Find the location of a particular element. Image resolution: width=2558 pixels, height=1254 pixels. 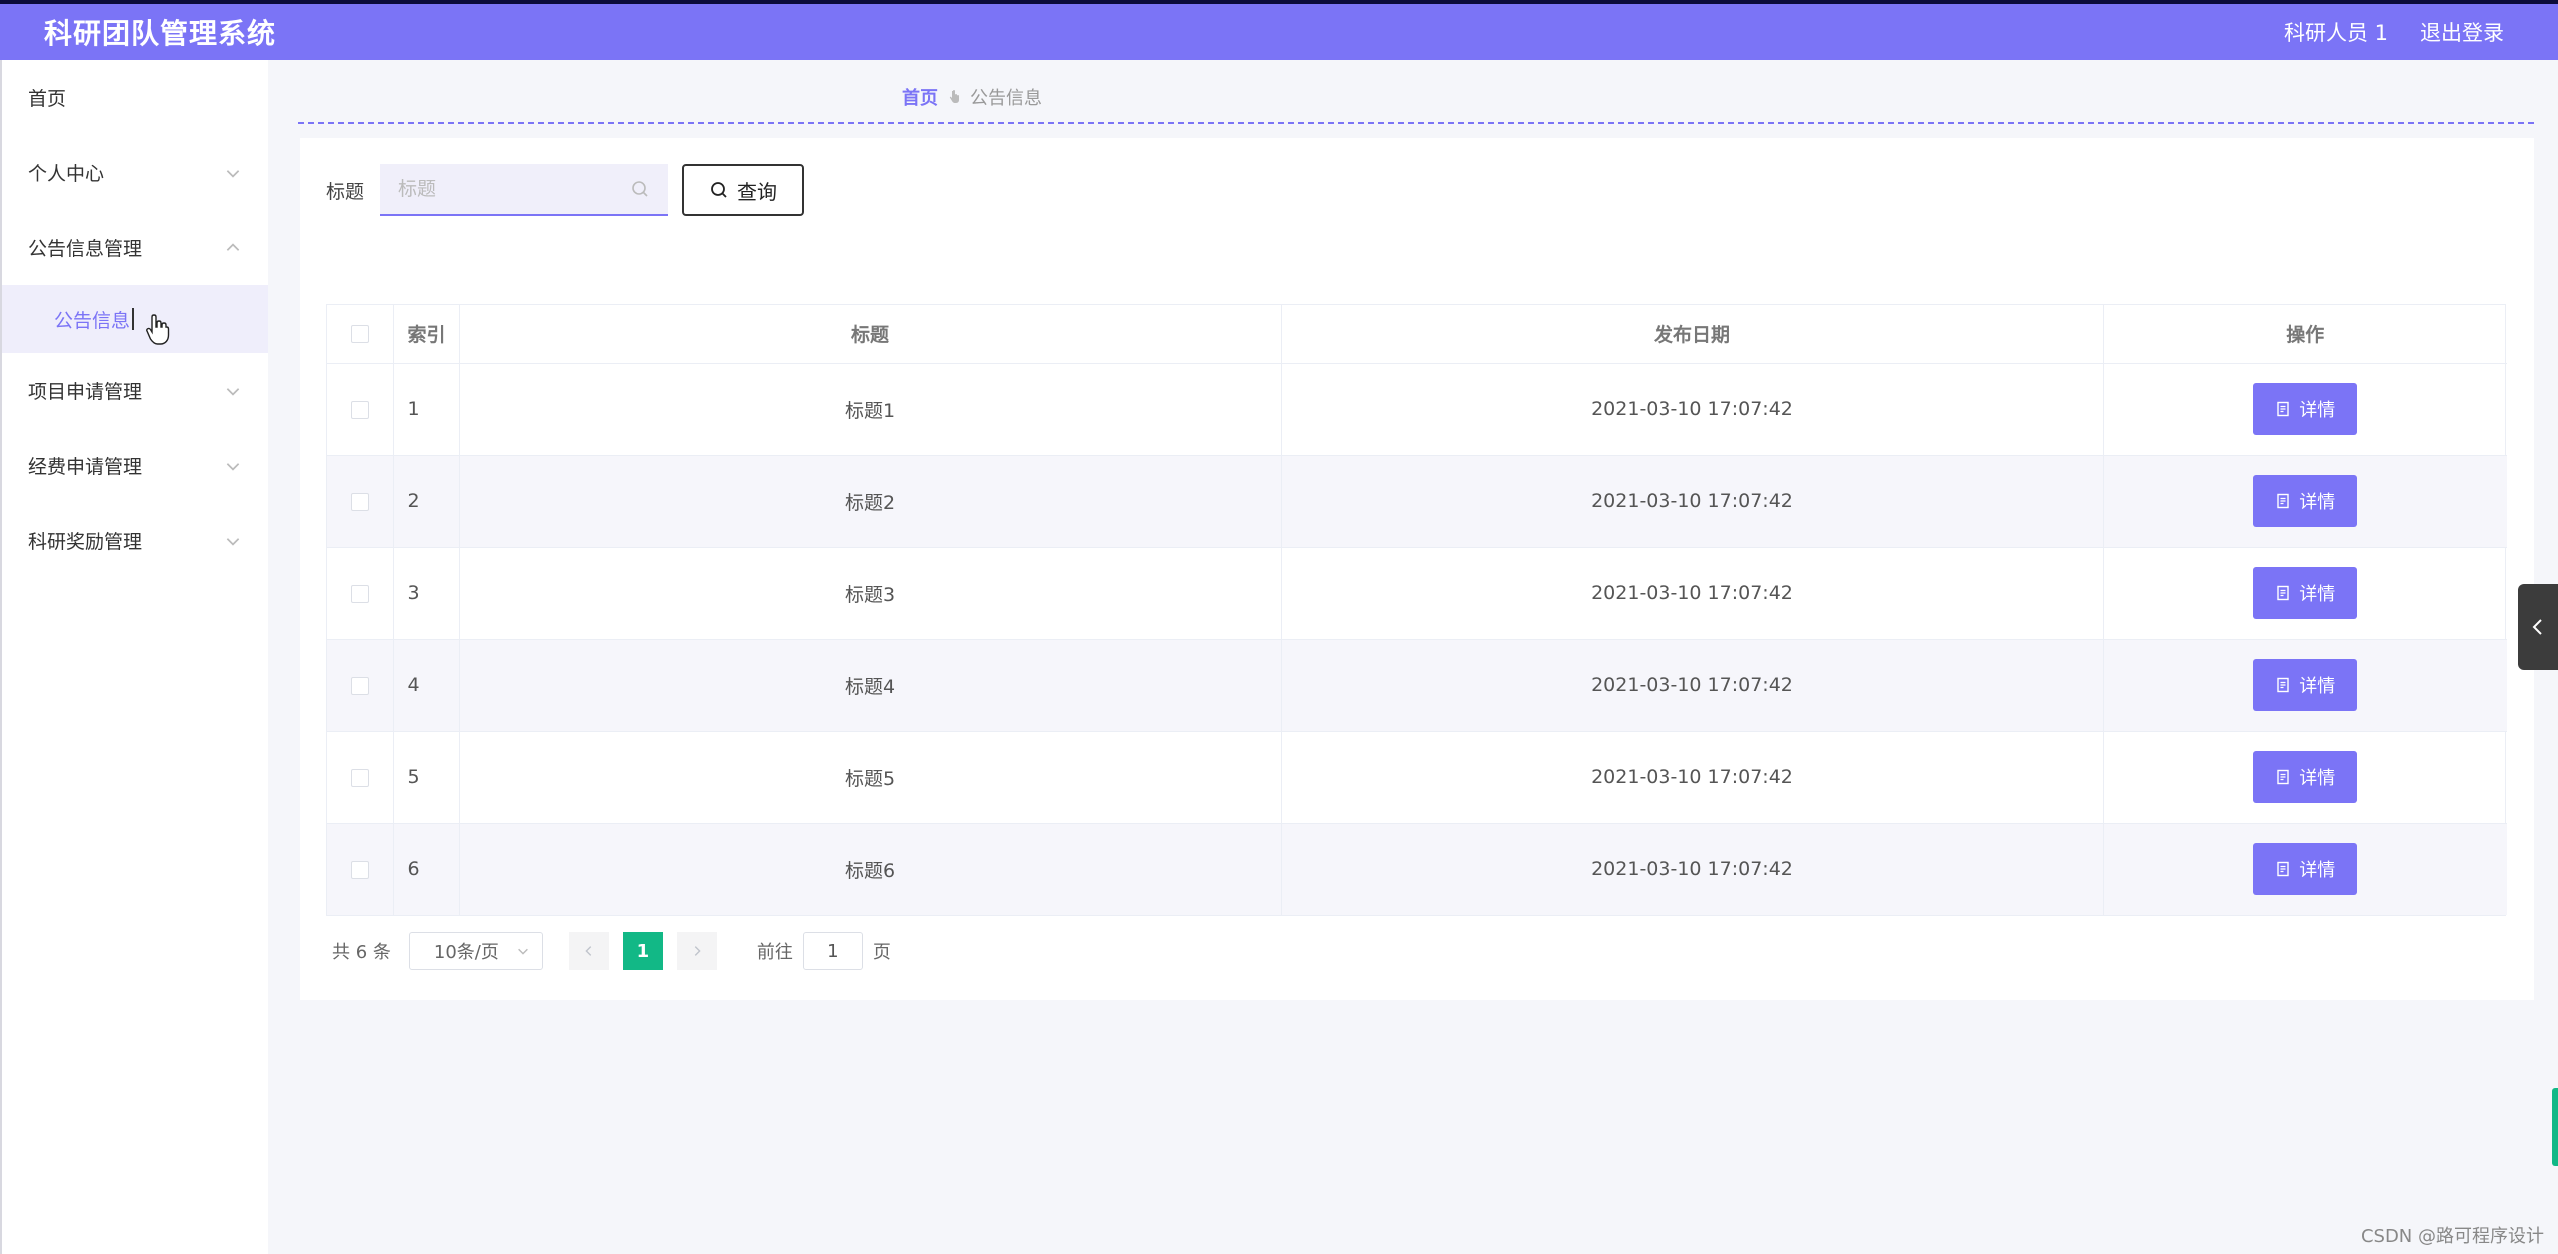

next-page-button is located at coordinates (696, 951).